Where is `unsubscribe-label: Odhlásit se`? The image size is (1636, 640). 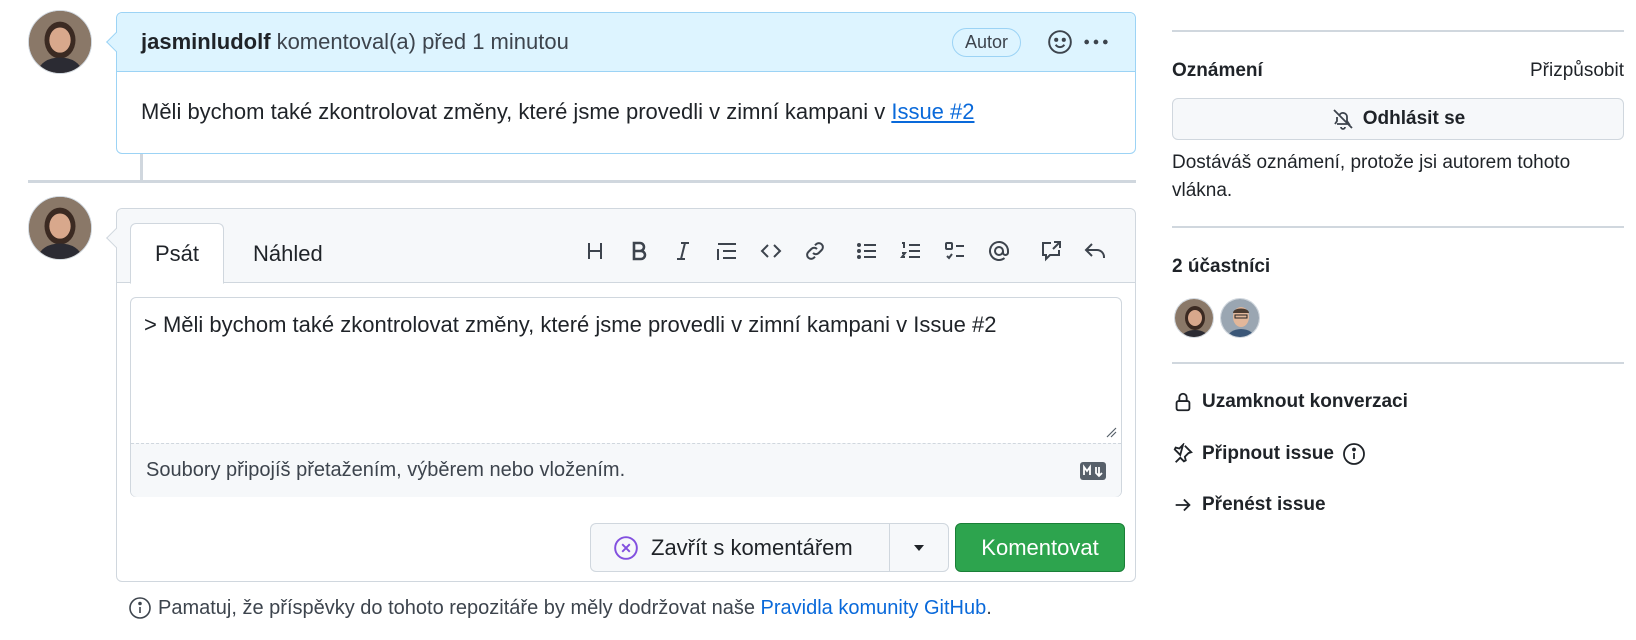 unsubscribe-label: Odhlásit se is located at coordinates (1414, 118).